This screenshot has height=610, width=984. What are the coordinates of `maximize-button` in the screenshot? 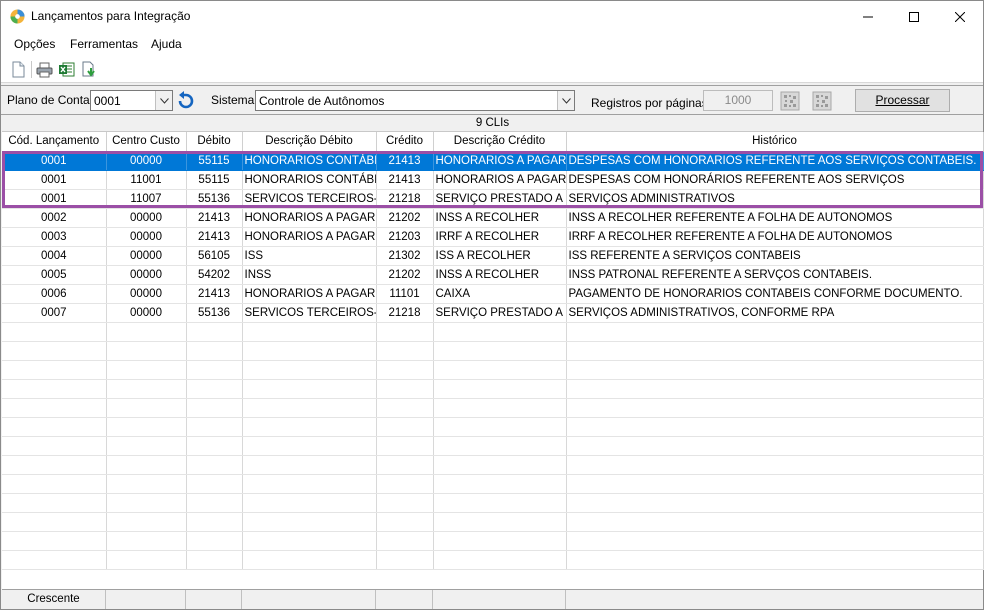 It's located at (914, 16).